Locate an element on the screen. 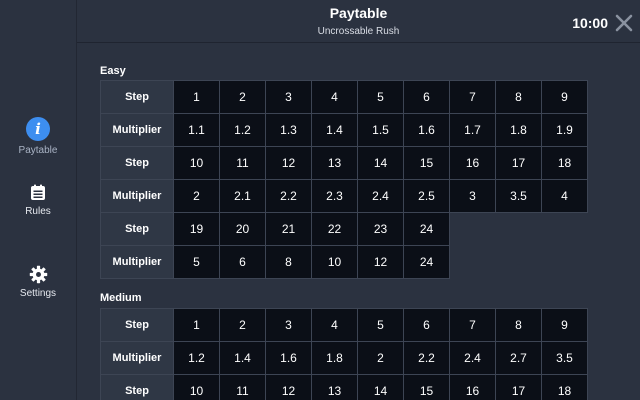 Image resolution: width=640 pixels, height=400 pixels. multiplier-cell: 1.8 is located at coordinates (334, 358).